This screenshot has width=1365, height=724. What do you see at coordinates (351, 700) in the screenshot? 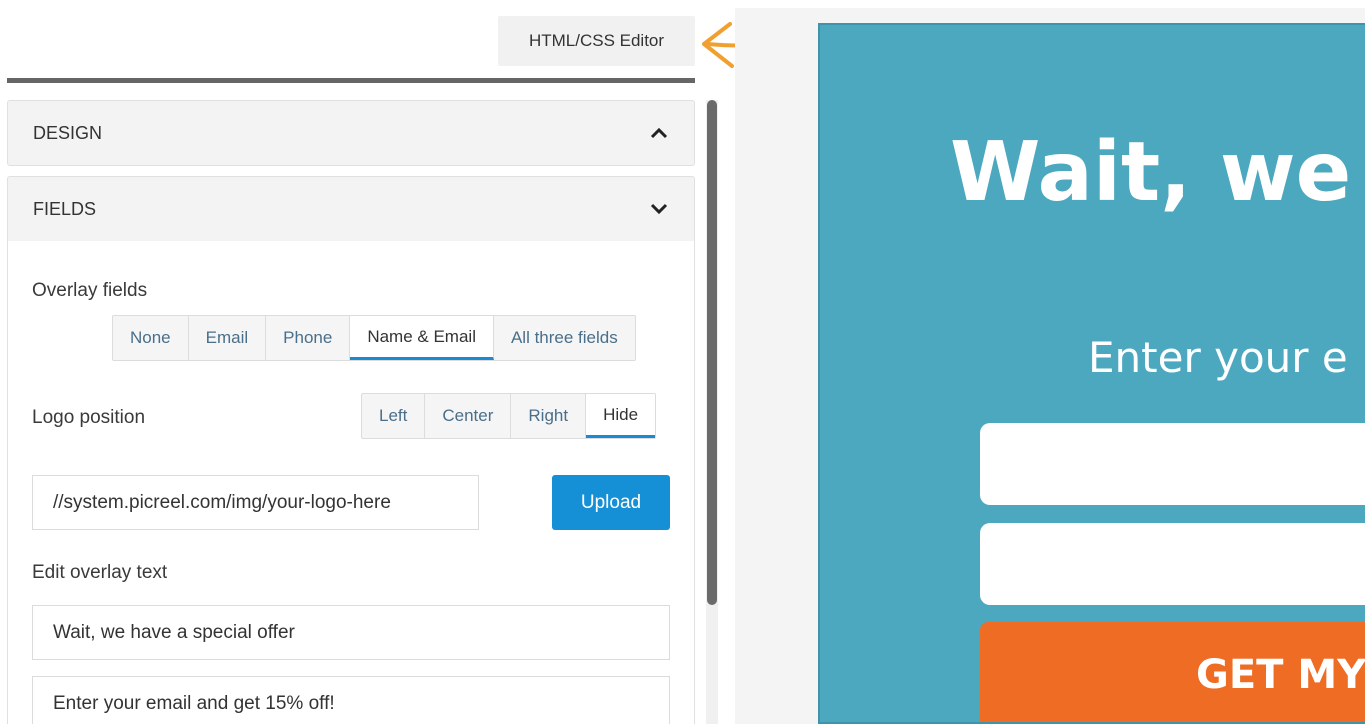
I see `overlay-subline-input: Enter your email and get 15% off!` at bounding box center [351, 700].